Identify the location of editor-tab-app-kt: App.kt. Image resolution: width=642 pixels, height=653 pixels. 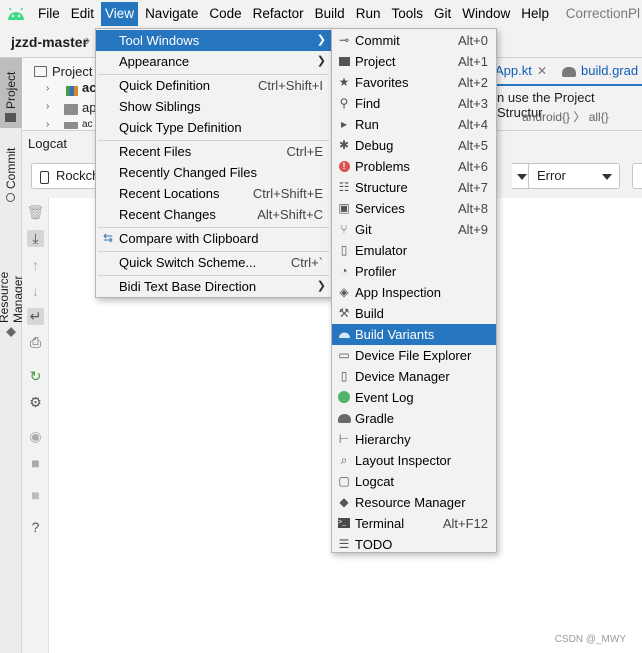
(513, 72).